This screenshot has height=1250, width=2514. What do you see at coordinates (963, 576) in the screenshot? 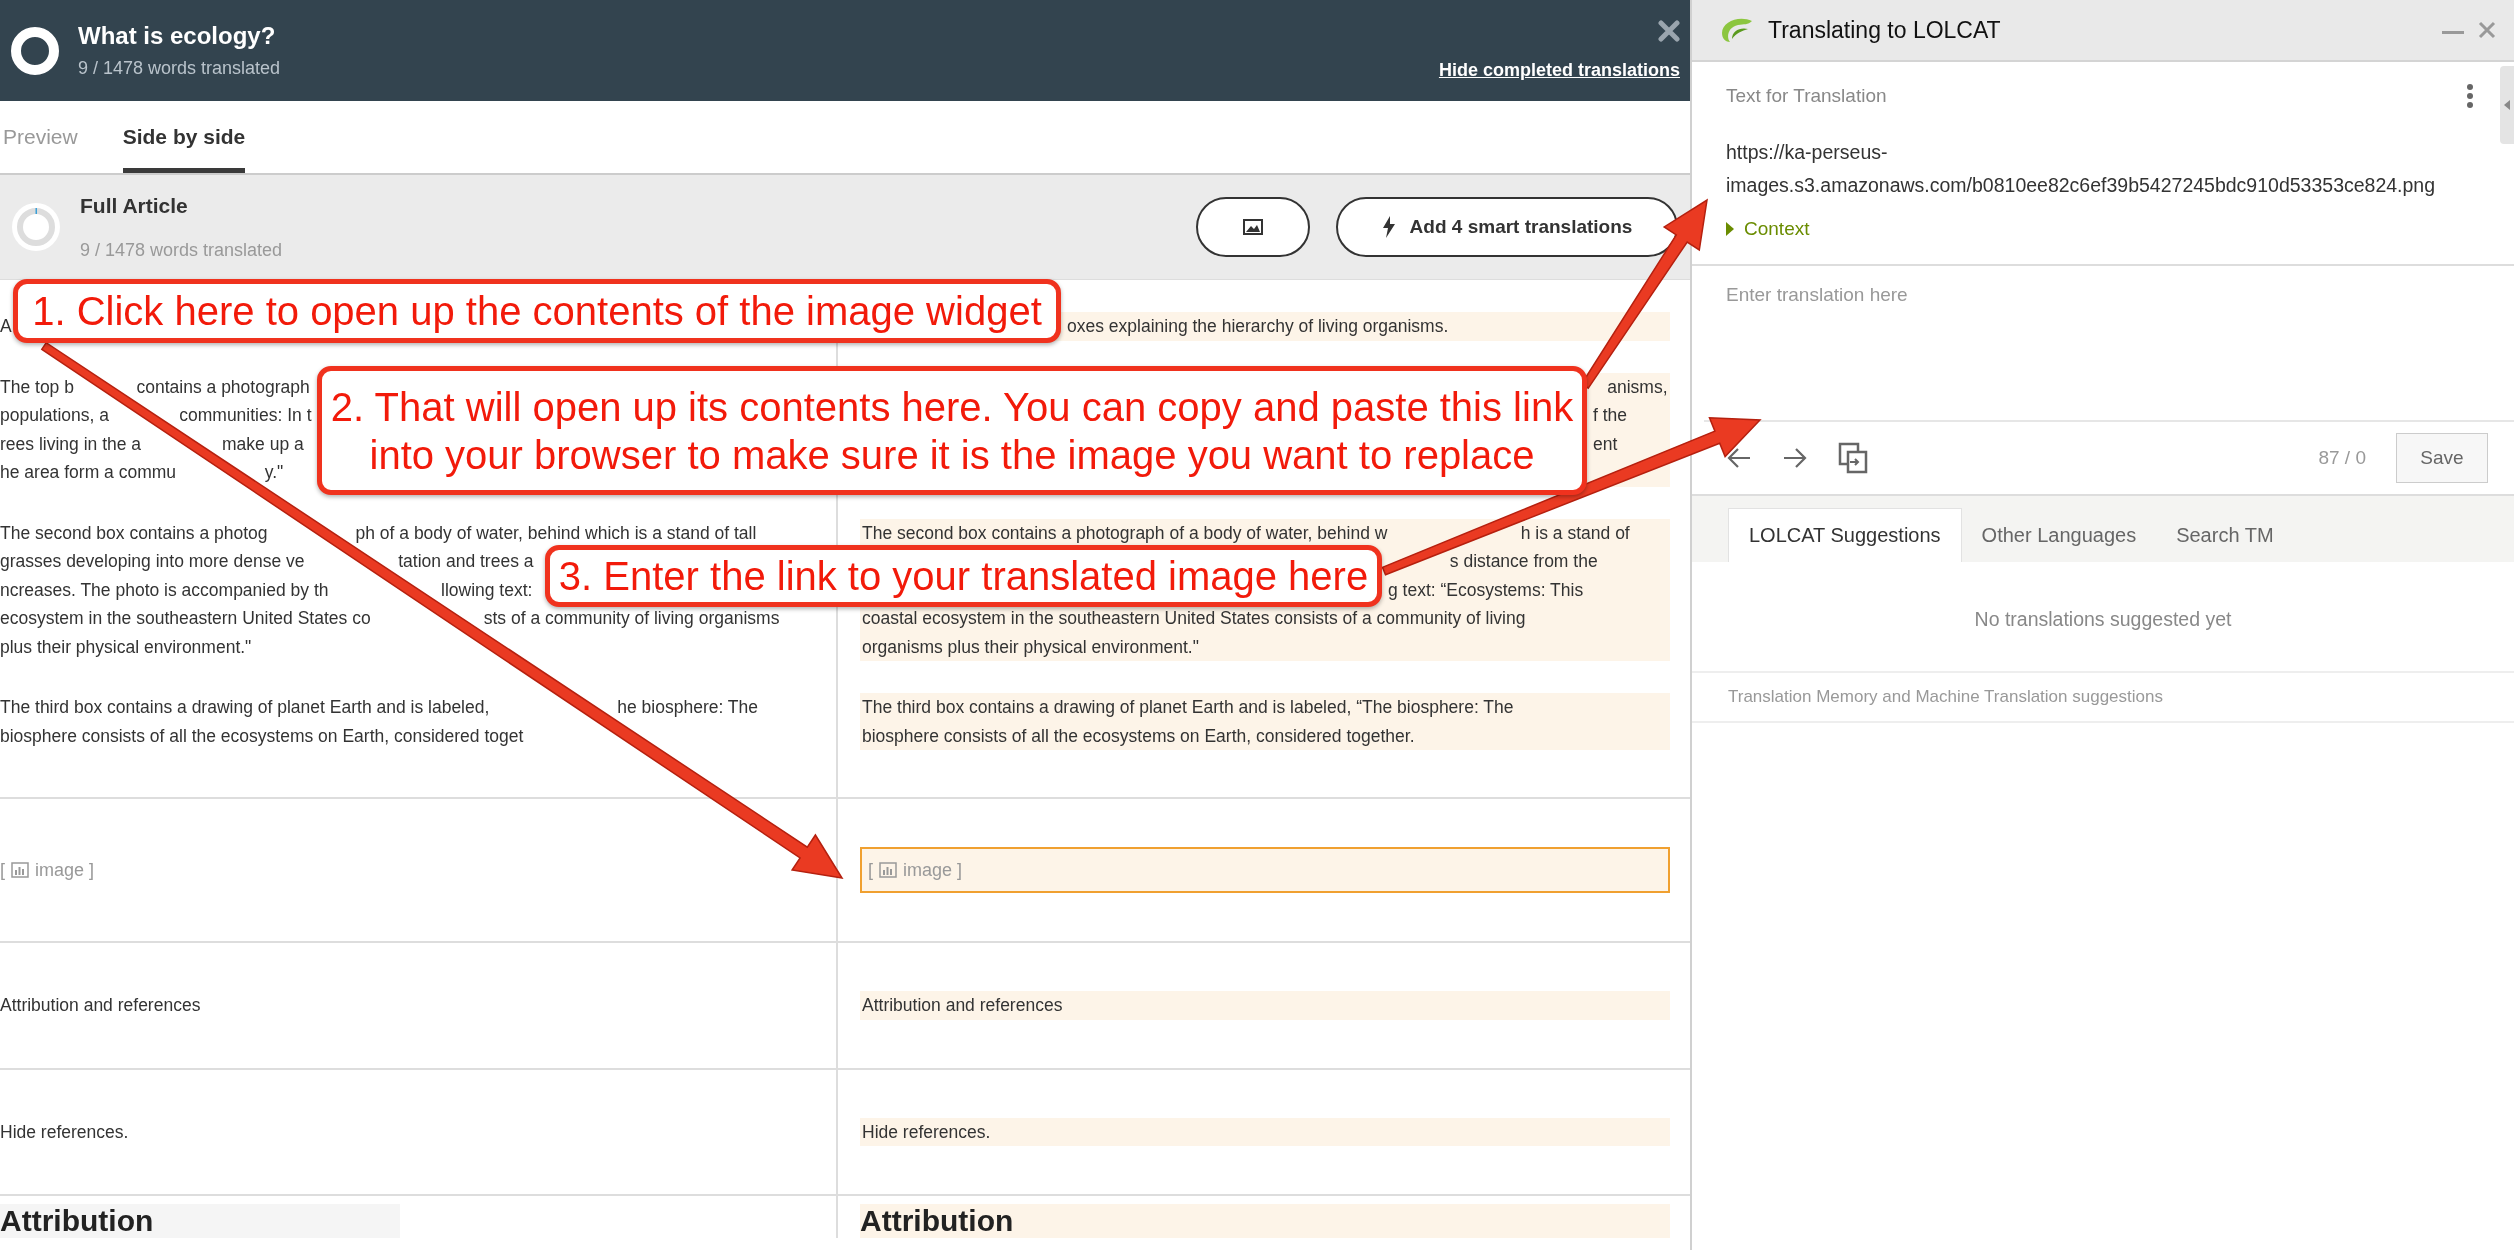
I see `annotation-tooltip: 3. Enter the link to your translated image here` at bounding box center [963, 576].